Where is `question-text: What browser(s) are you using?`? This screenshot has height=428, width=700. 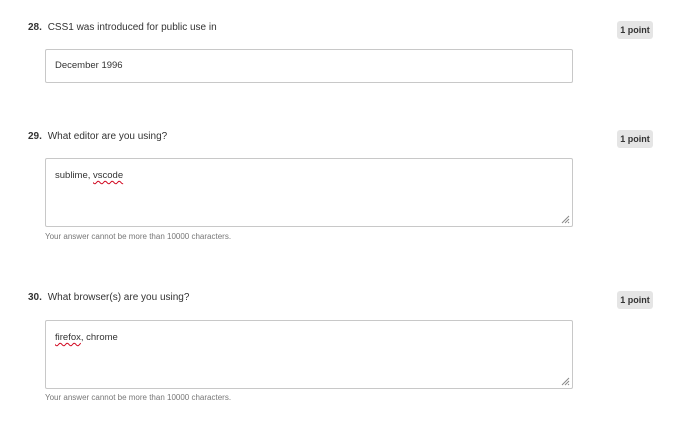
question-text: What browser(s) are you using? is located at coordinates (118, 297).